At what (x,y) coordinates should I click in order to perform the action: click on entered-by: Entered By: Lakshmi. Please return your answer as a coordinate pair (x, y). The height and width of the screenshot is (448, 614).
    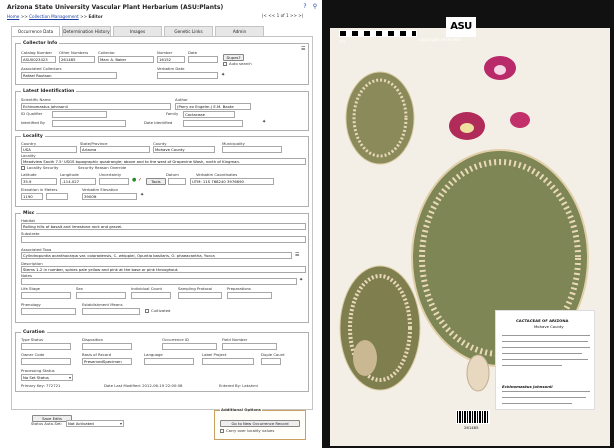
    Looking at the image, I should click on (238, 385).